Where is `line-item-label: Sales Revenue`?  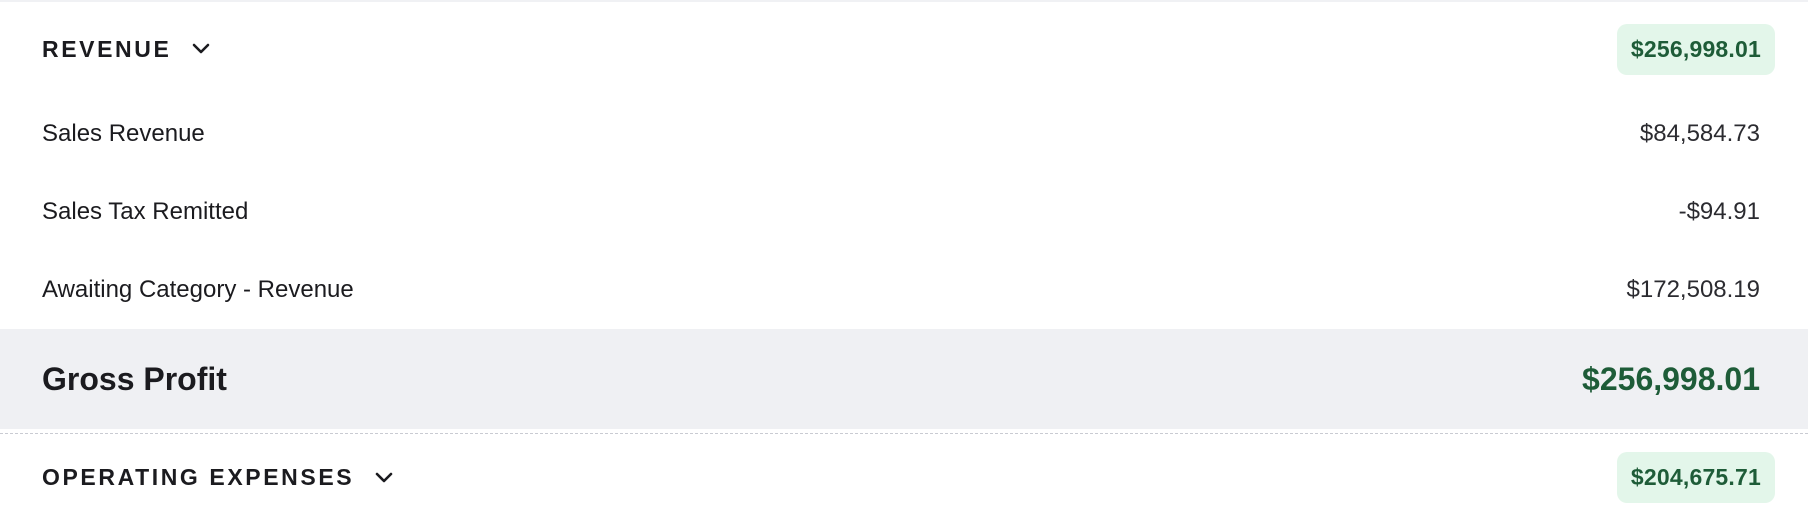
line-item-label: Sales Revenue is located at coordinates (123, 133).